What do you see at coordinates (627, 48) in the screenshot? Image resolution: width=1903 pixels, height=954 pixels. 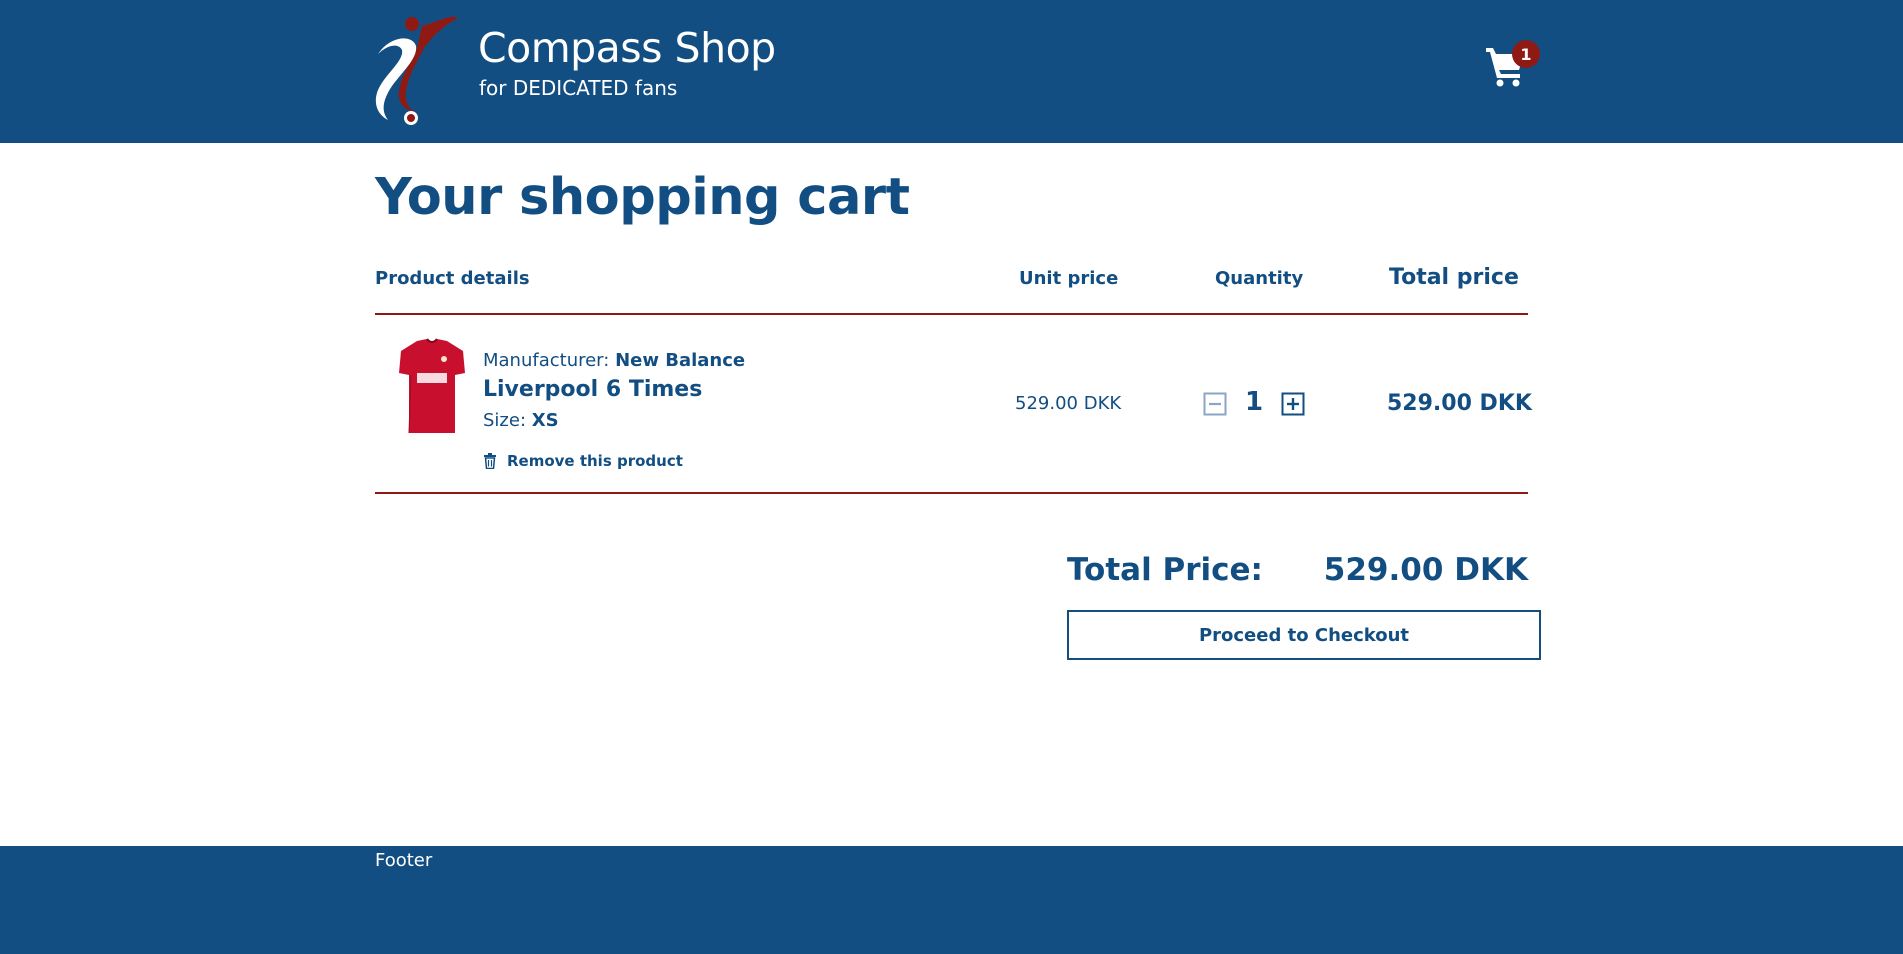 I see `brand-title: Compass Shop` at bounding box center [627, 48].